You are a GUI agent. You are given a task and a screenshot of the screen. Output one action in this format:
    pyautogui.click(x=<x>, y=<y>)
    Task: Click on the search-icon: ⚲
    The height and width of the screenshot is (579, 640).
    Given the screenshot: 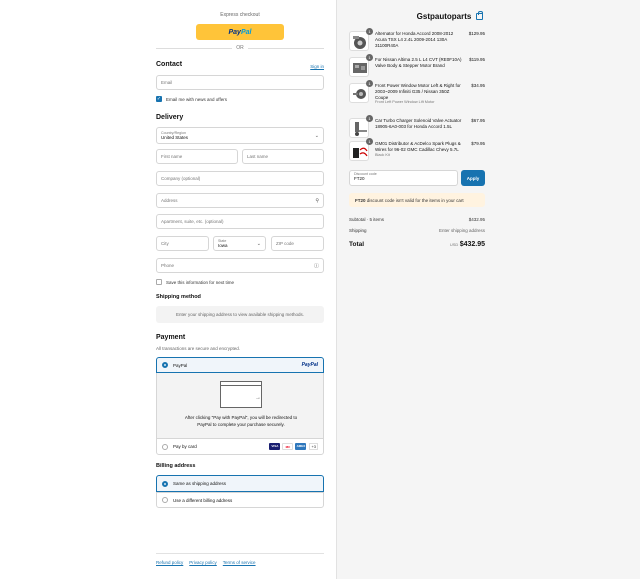 What is the action you would take?
    pyautogui.click(x=317, y=200)
    